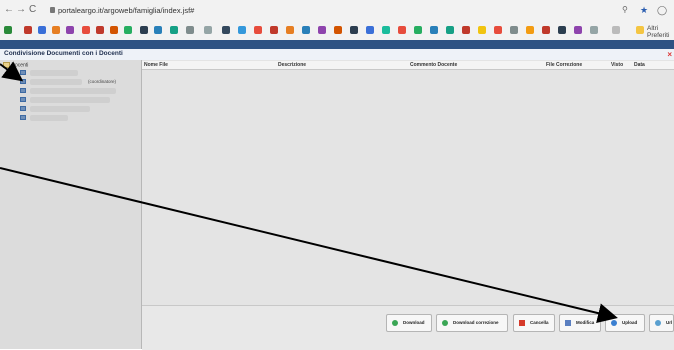 The width and height of the screenshot is (674, 350). Describe the element at coordinates (20, 65) in the screenshot. I see `tree-root-label: Docenti` at that location.